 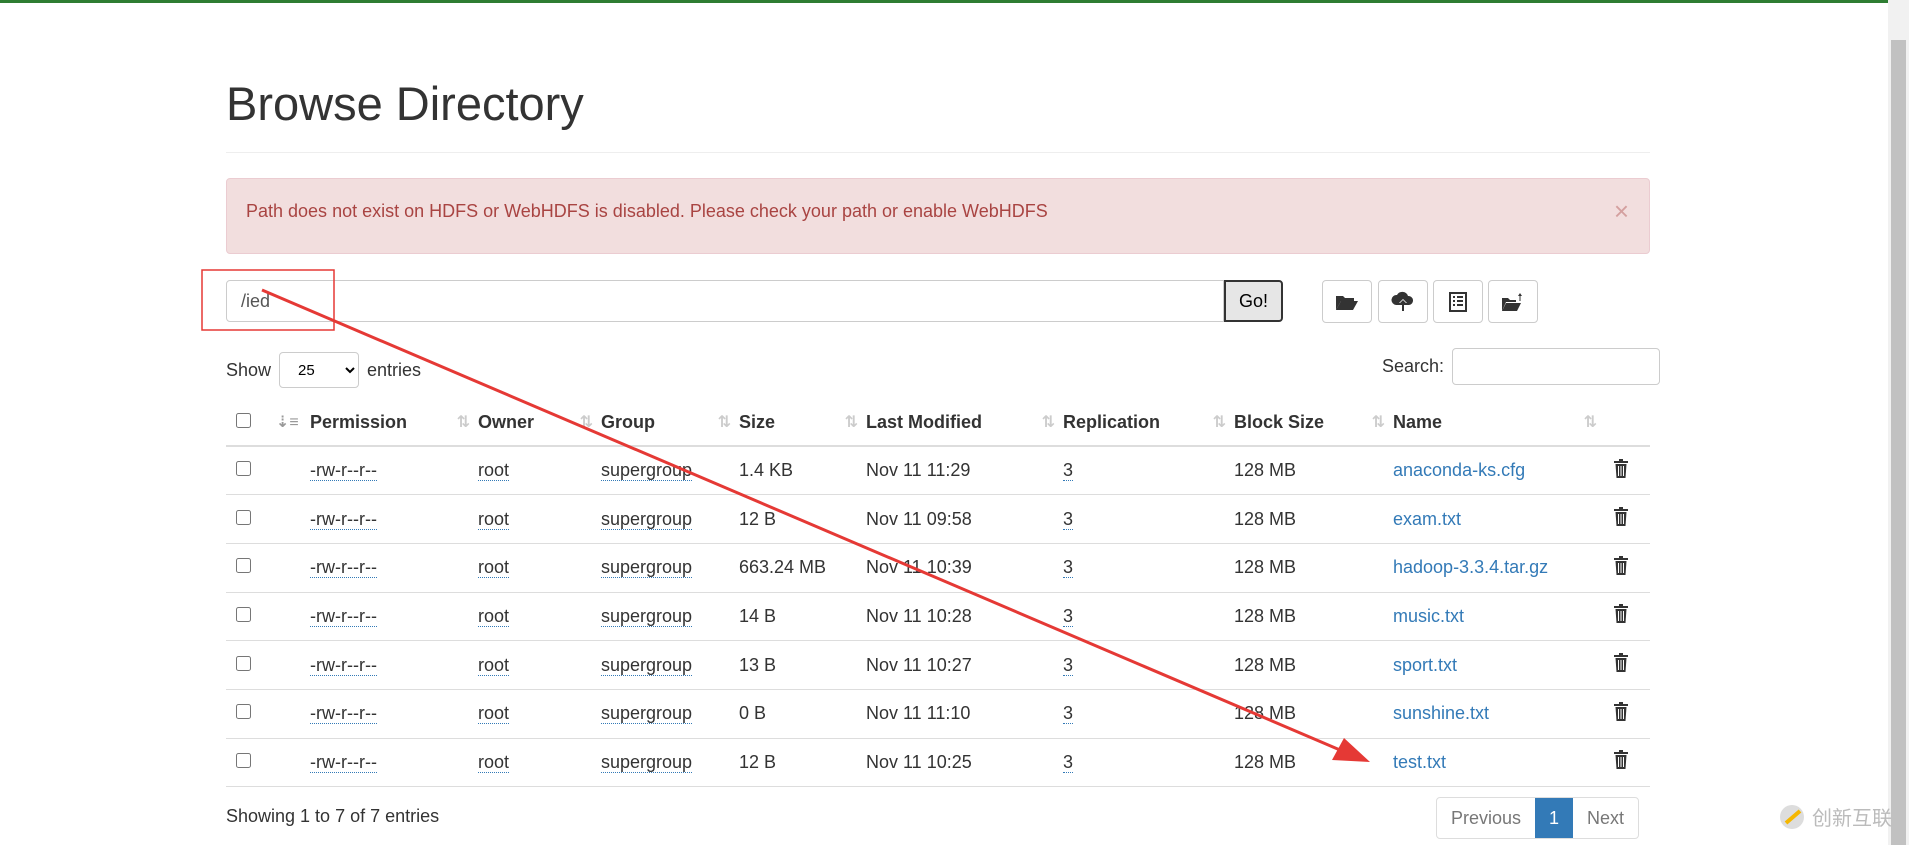 I want to click on file-name-link: sport.txt, so click(x=1425, y=665).